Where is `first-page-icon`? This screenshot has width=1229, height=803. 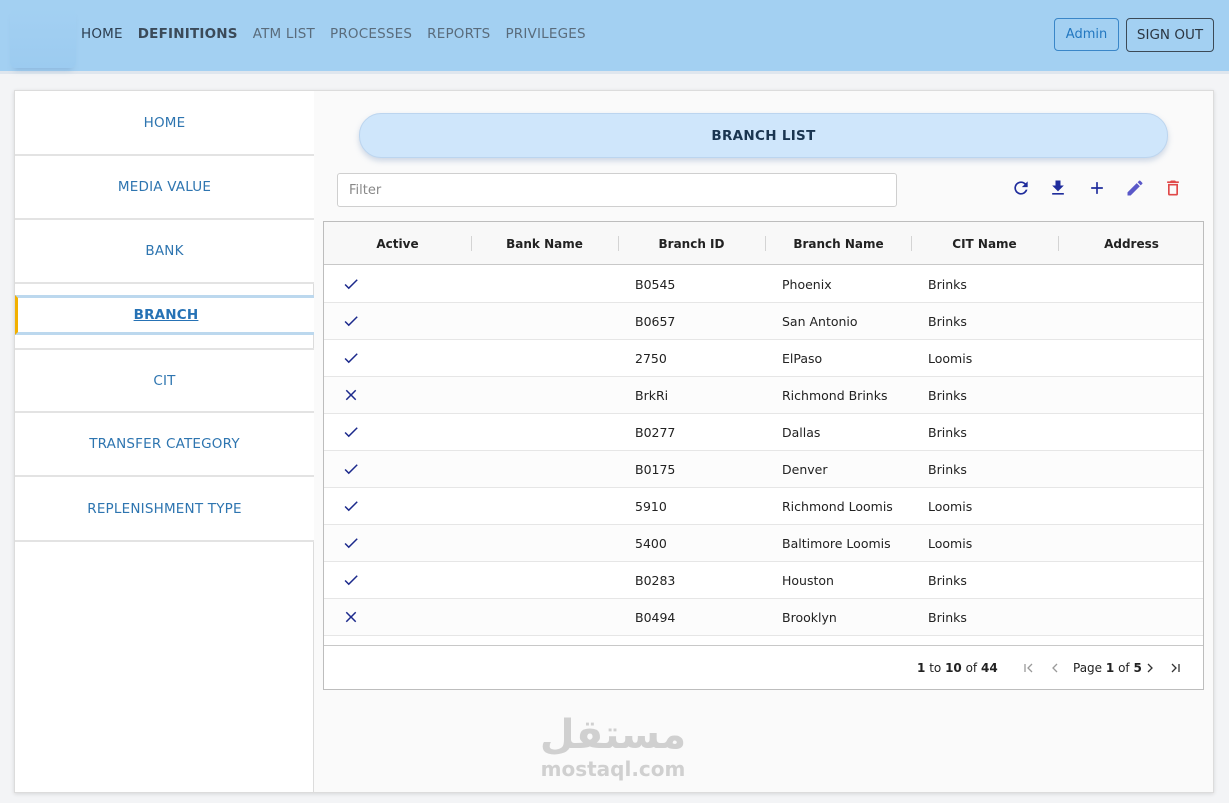
first-page-icon is located at coordinates (1028, 668).